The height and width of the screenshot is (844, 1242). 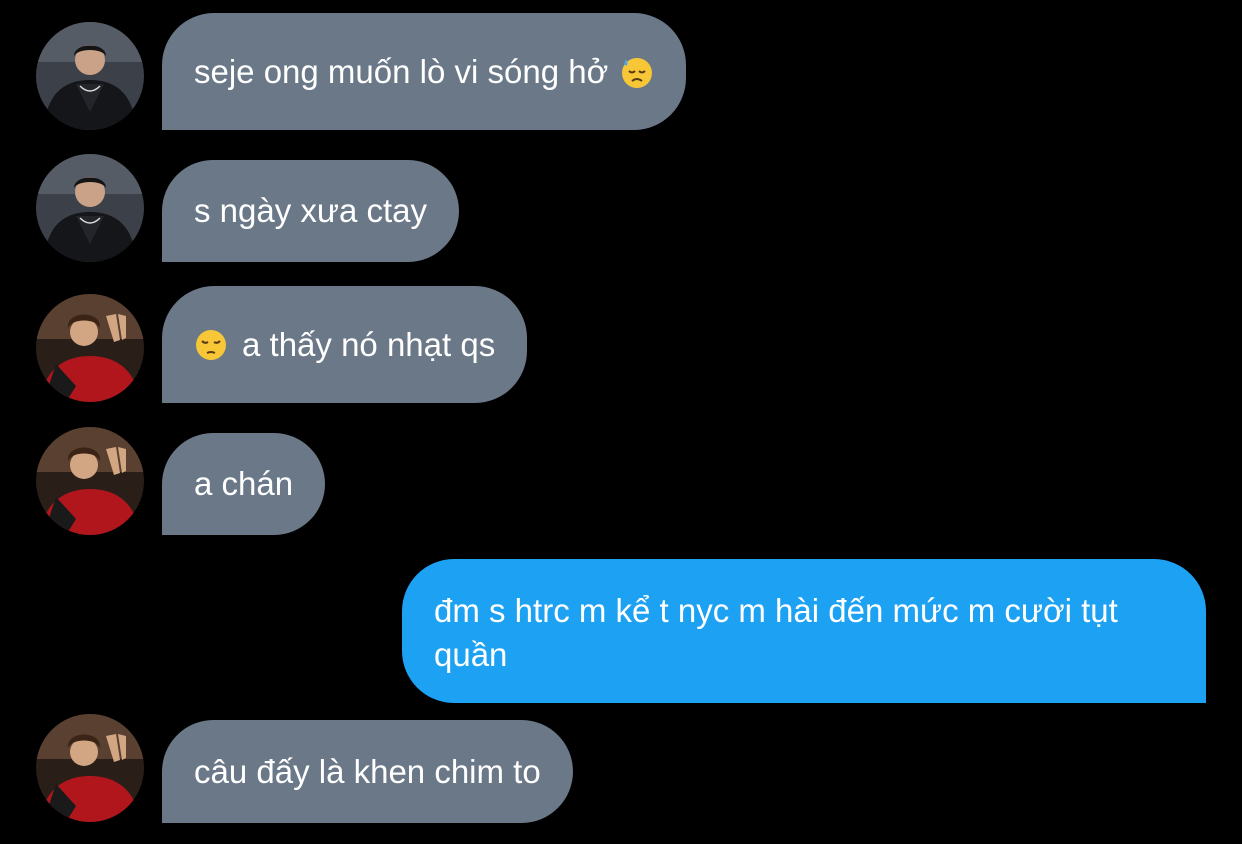 I want to click on message-text: a thấy nó nhạt qs, so click(x=369, y=344).